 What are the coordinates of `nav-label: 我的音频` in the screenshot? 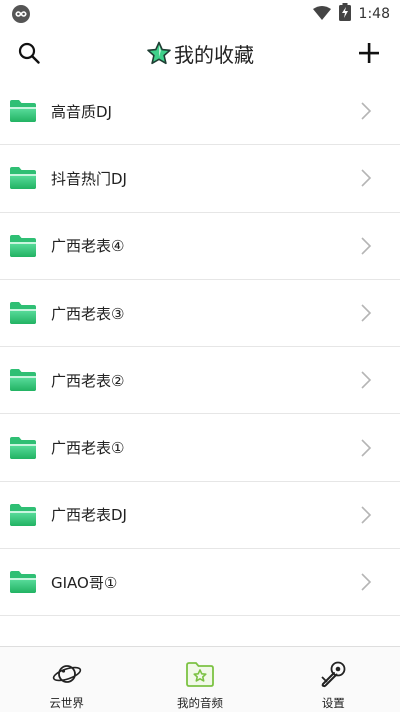 It's located at (199, 703).